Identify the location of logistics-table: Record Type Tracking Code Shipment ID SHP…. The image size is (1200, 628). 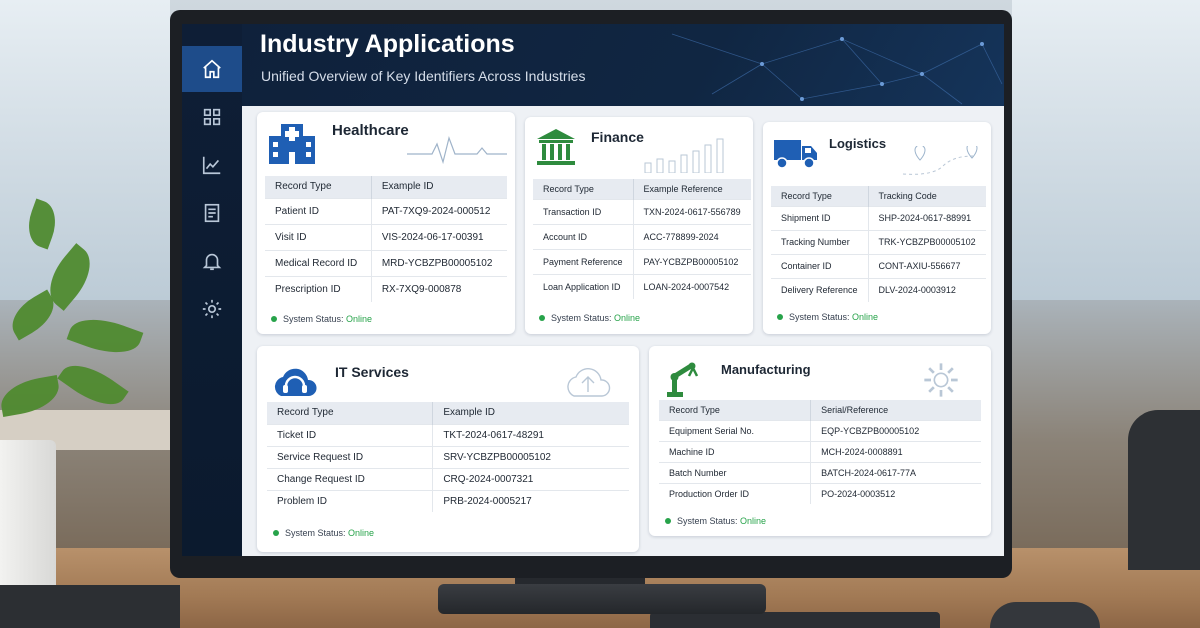
(878, 244).